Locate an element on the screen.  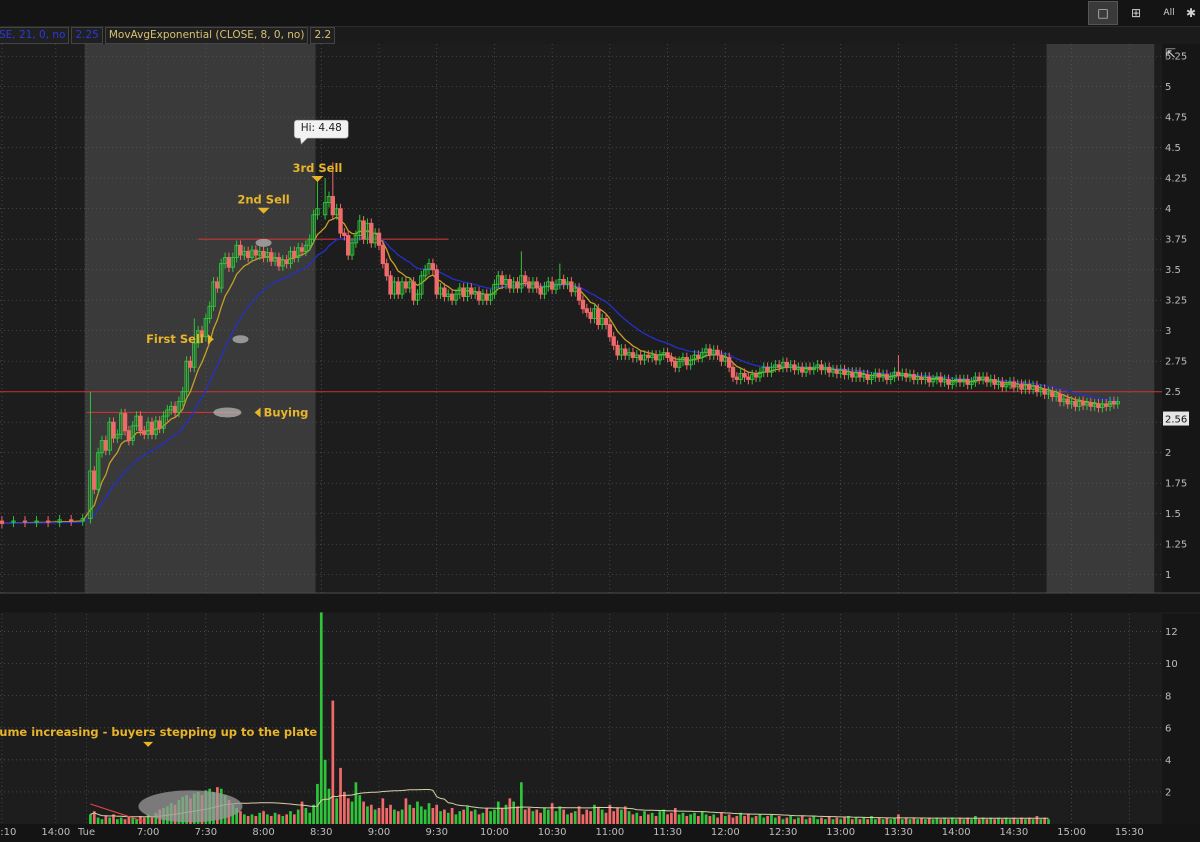
time-tick-label-19: 15:00 is located at coordinates (1071, 832).